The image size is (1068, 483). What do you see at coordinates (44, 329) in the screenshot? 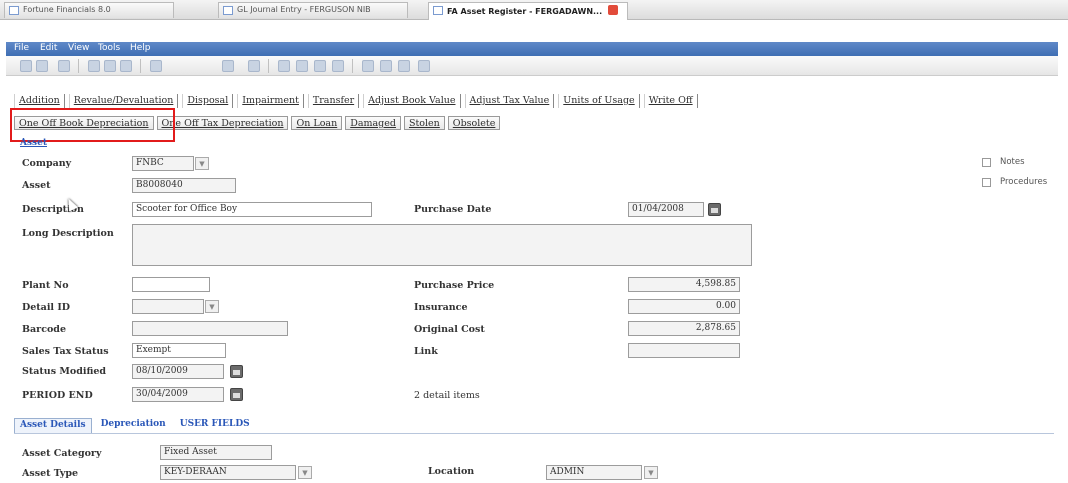
I see `barcode-label: Barcode` at bounding box center [44, 329].